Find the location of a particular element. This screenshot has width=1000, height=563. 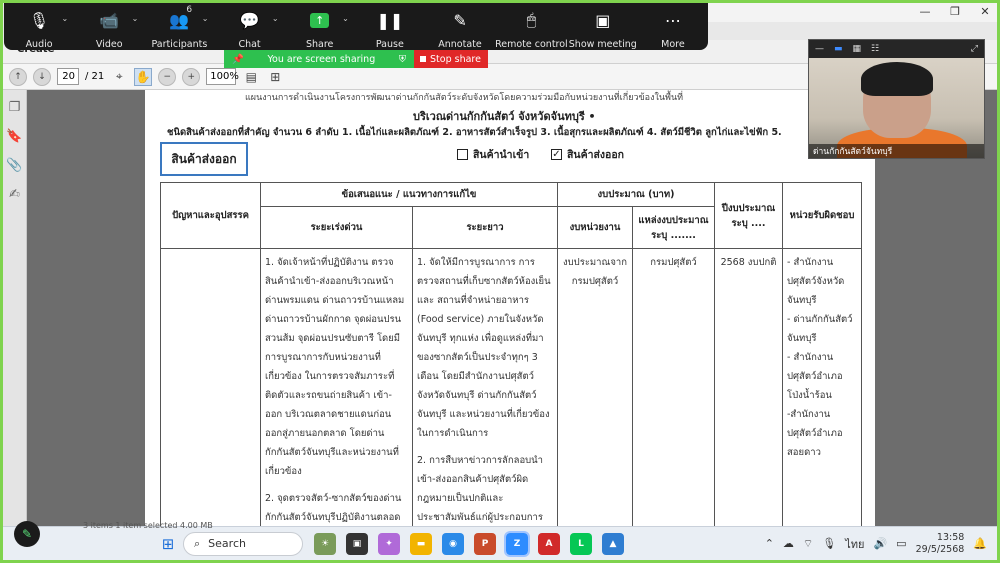

system-tray: ⌃ ☁ ⌔ 🎙 ไทย 🔊 ▭ 13:58 29/5/2568 🔔 is located at coordinates (881, 544).